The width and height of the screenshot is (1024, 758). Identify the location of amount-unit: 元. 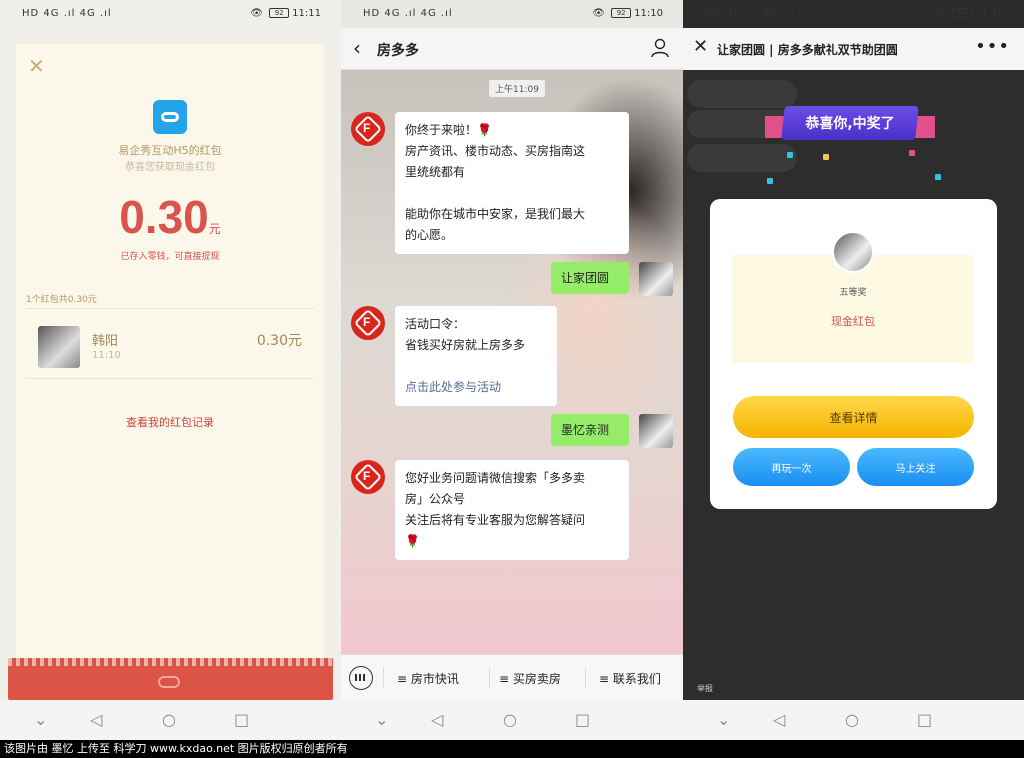
(214, 229).